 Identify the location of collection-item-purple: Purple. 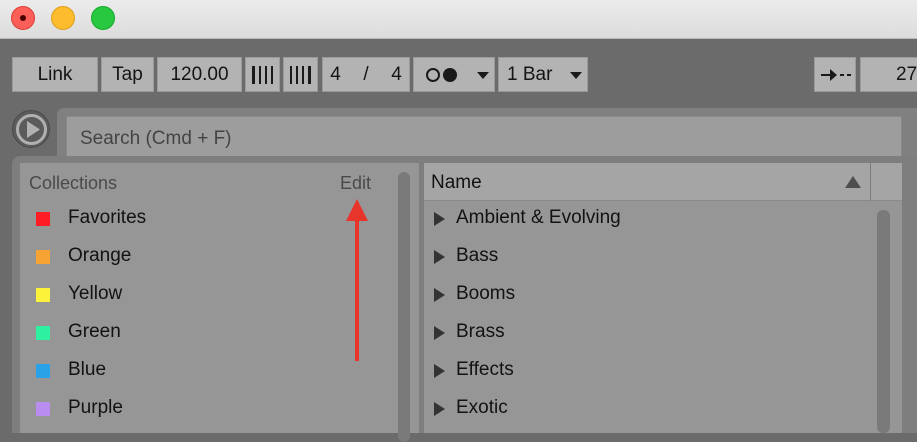
(205, 409).